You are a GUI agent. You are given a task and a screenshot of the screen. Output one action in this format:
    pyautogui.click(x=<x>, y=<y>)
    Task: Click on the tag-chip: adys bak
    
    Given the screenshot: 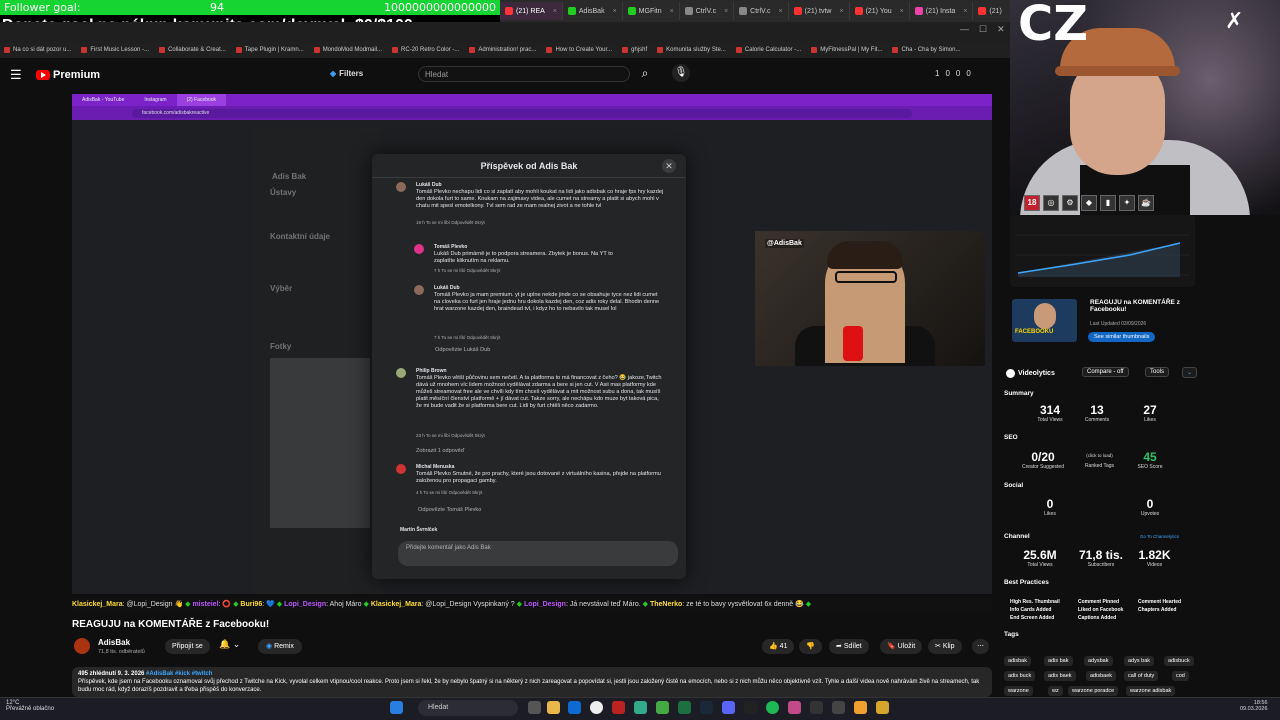 What is the action you would take?
    pyautogui.click(x=1139, y=661)
    